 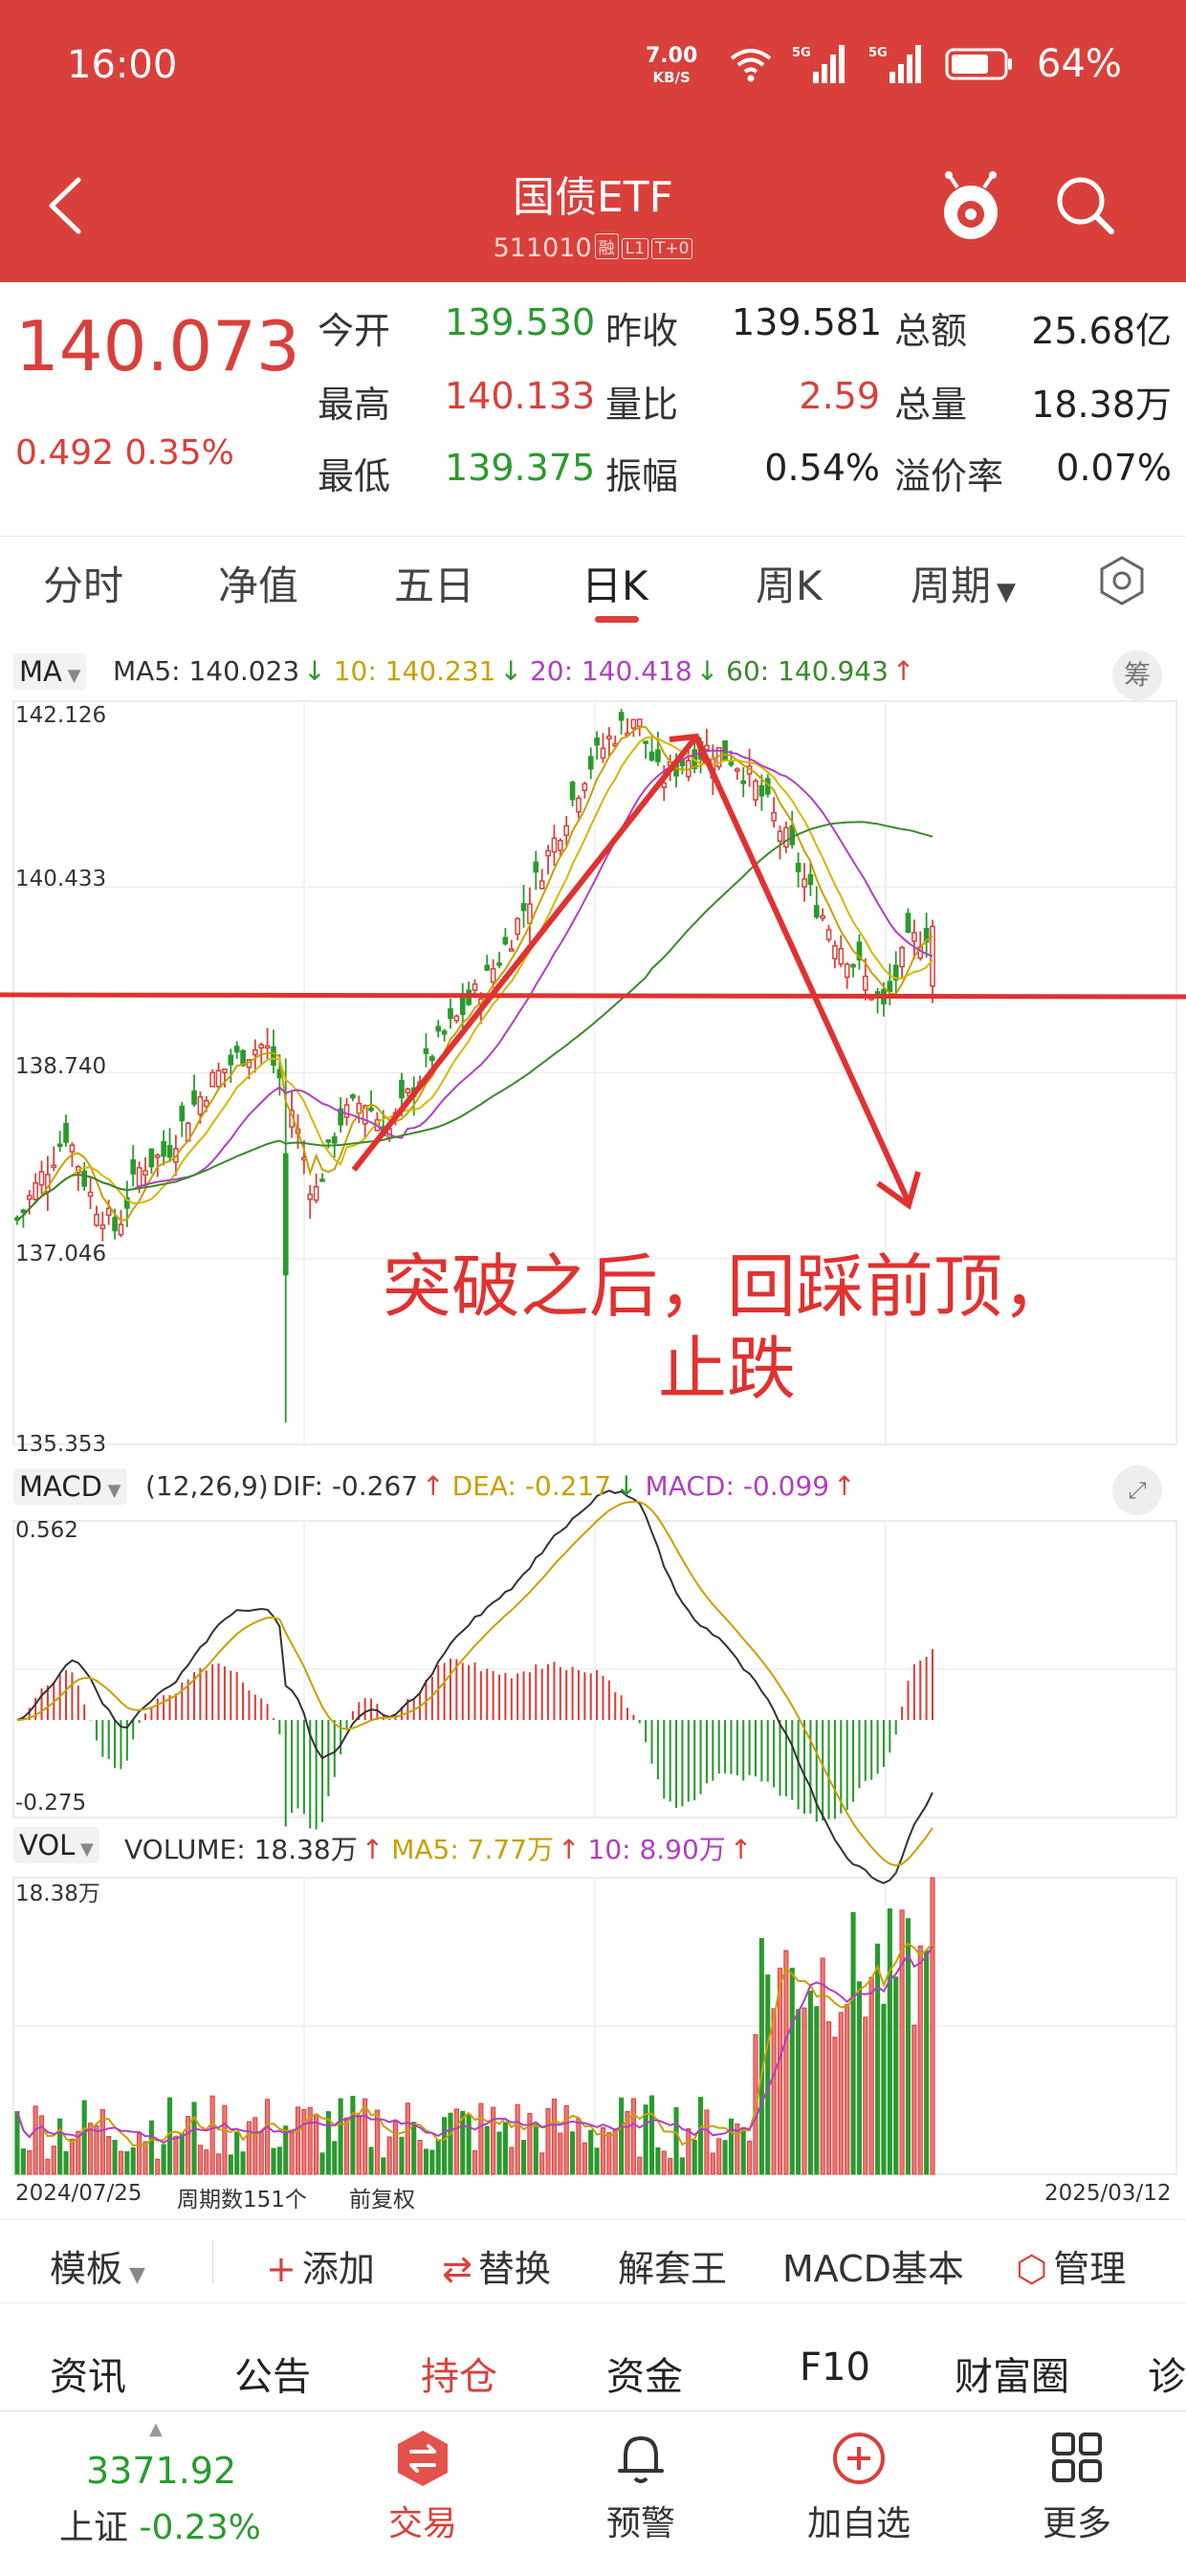 I want to click on tab-weekly-k: 周K, so click(x=789, y=583).